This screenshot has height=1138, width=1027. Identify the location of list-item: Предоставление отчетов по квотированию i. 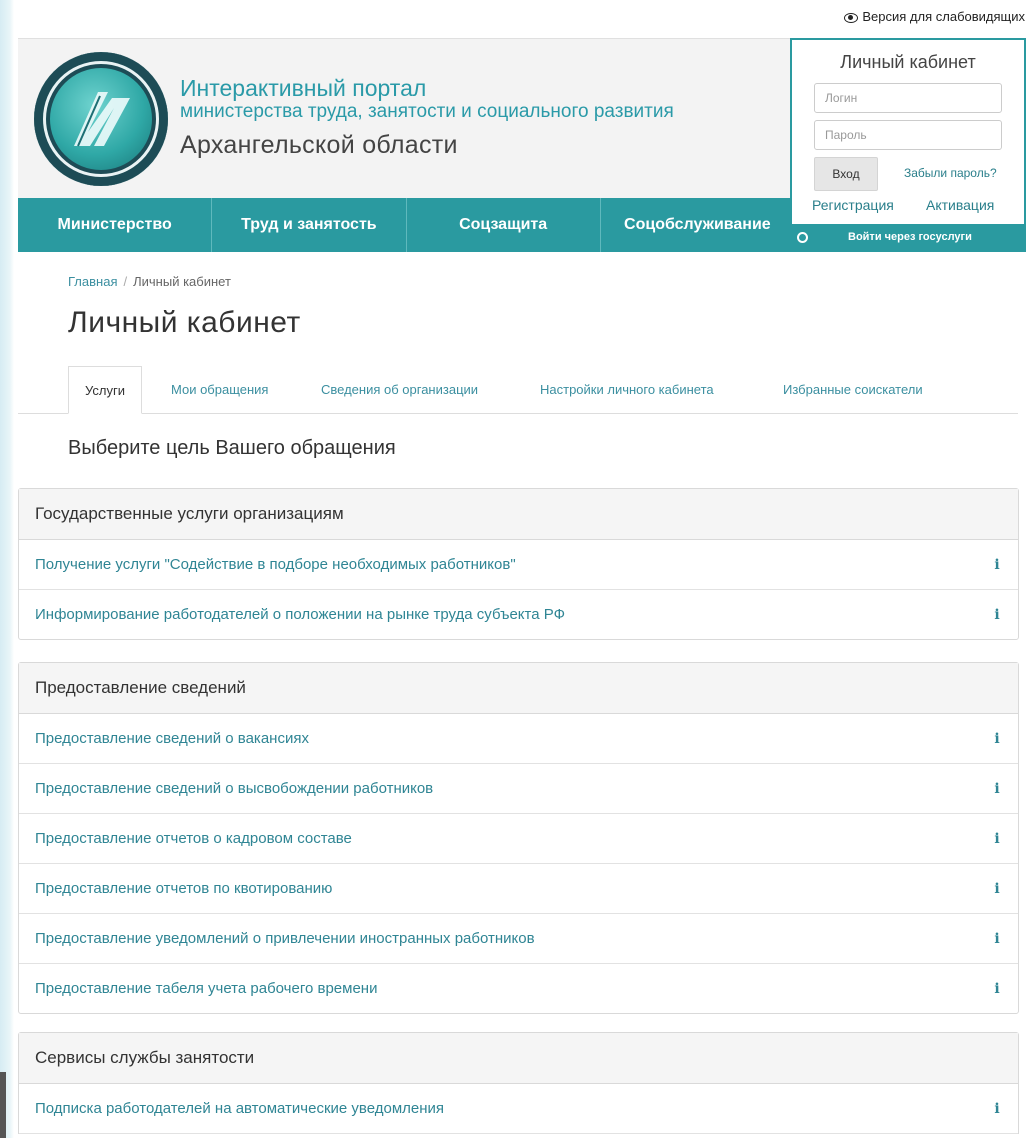
(518, 889).